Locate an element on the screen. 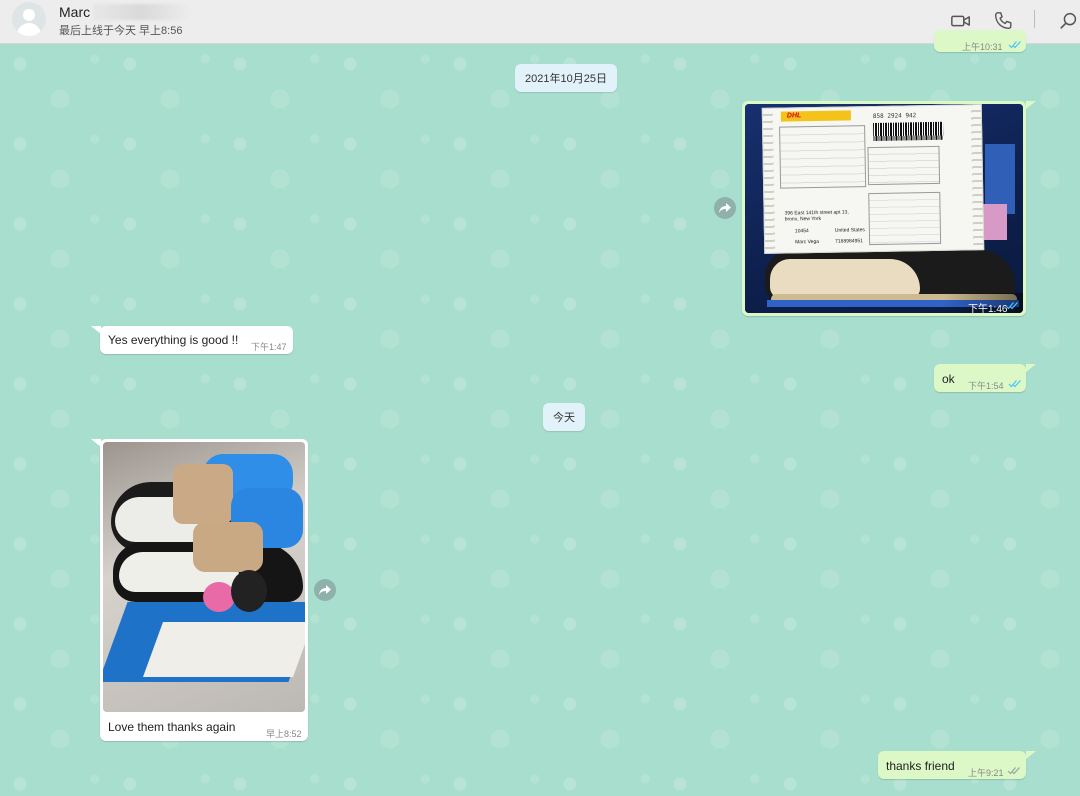  date-divider: 今天 is located at coordinates (564, 417).